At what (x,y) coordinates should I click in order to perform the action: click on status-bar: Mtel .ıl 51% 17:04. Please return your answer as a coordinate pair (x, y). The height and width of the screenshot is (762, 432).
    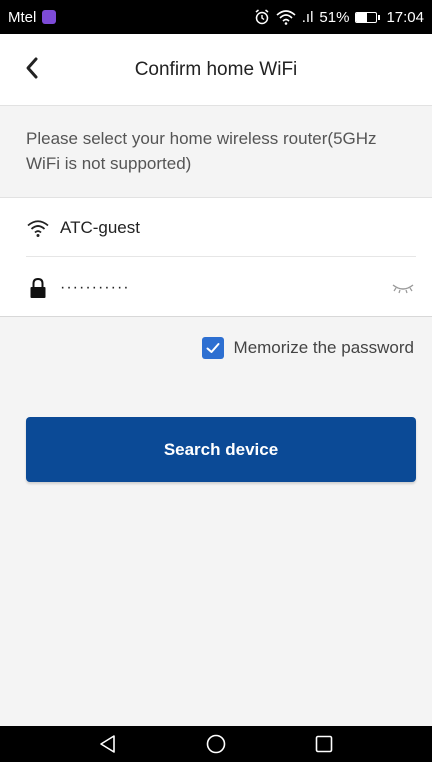
    Looking at the image, I should click on (216, 17).